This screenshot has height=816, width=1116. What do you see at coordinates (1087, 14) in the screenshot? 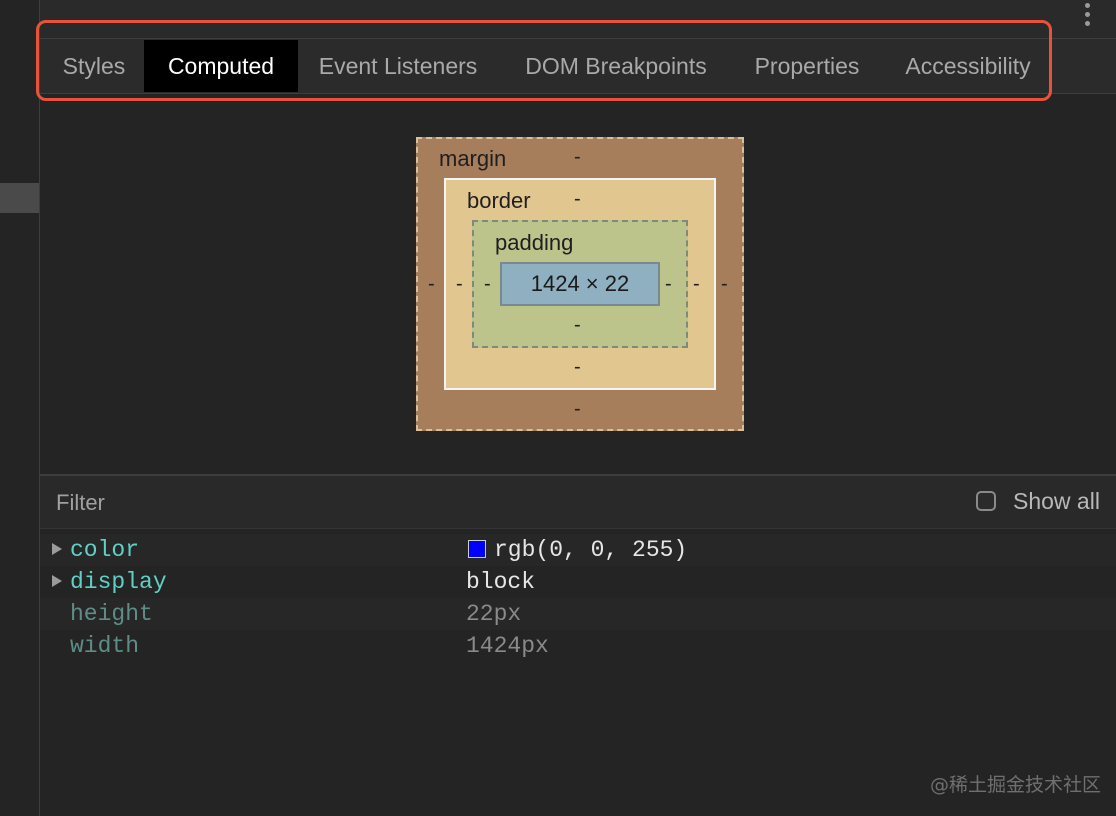
I see `more-options-icon` at bounding box center [1087, 14].